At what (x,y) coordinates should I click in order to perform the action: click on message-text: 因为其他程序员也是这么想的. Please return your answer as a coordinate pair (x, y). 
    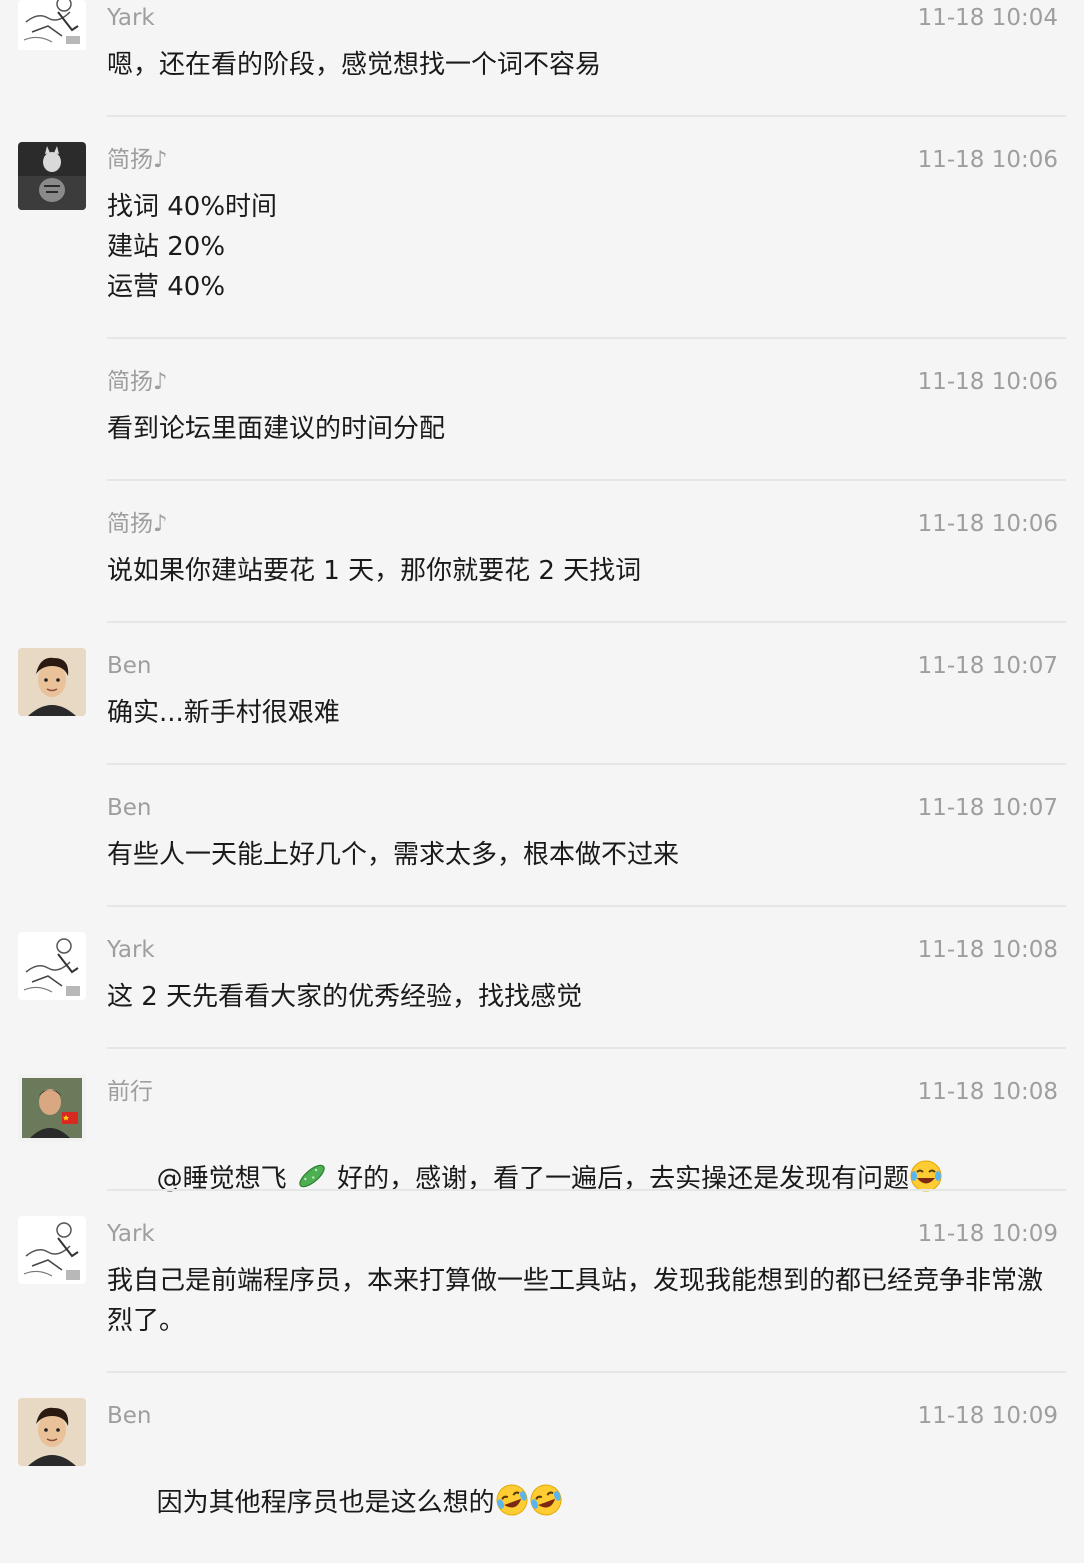
    Looking at the image, I should click on (584, 1503).